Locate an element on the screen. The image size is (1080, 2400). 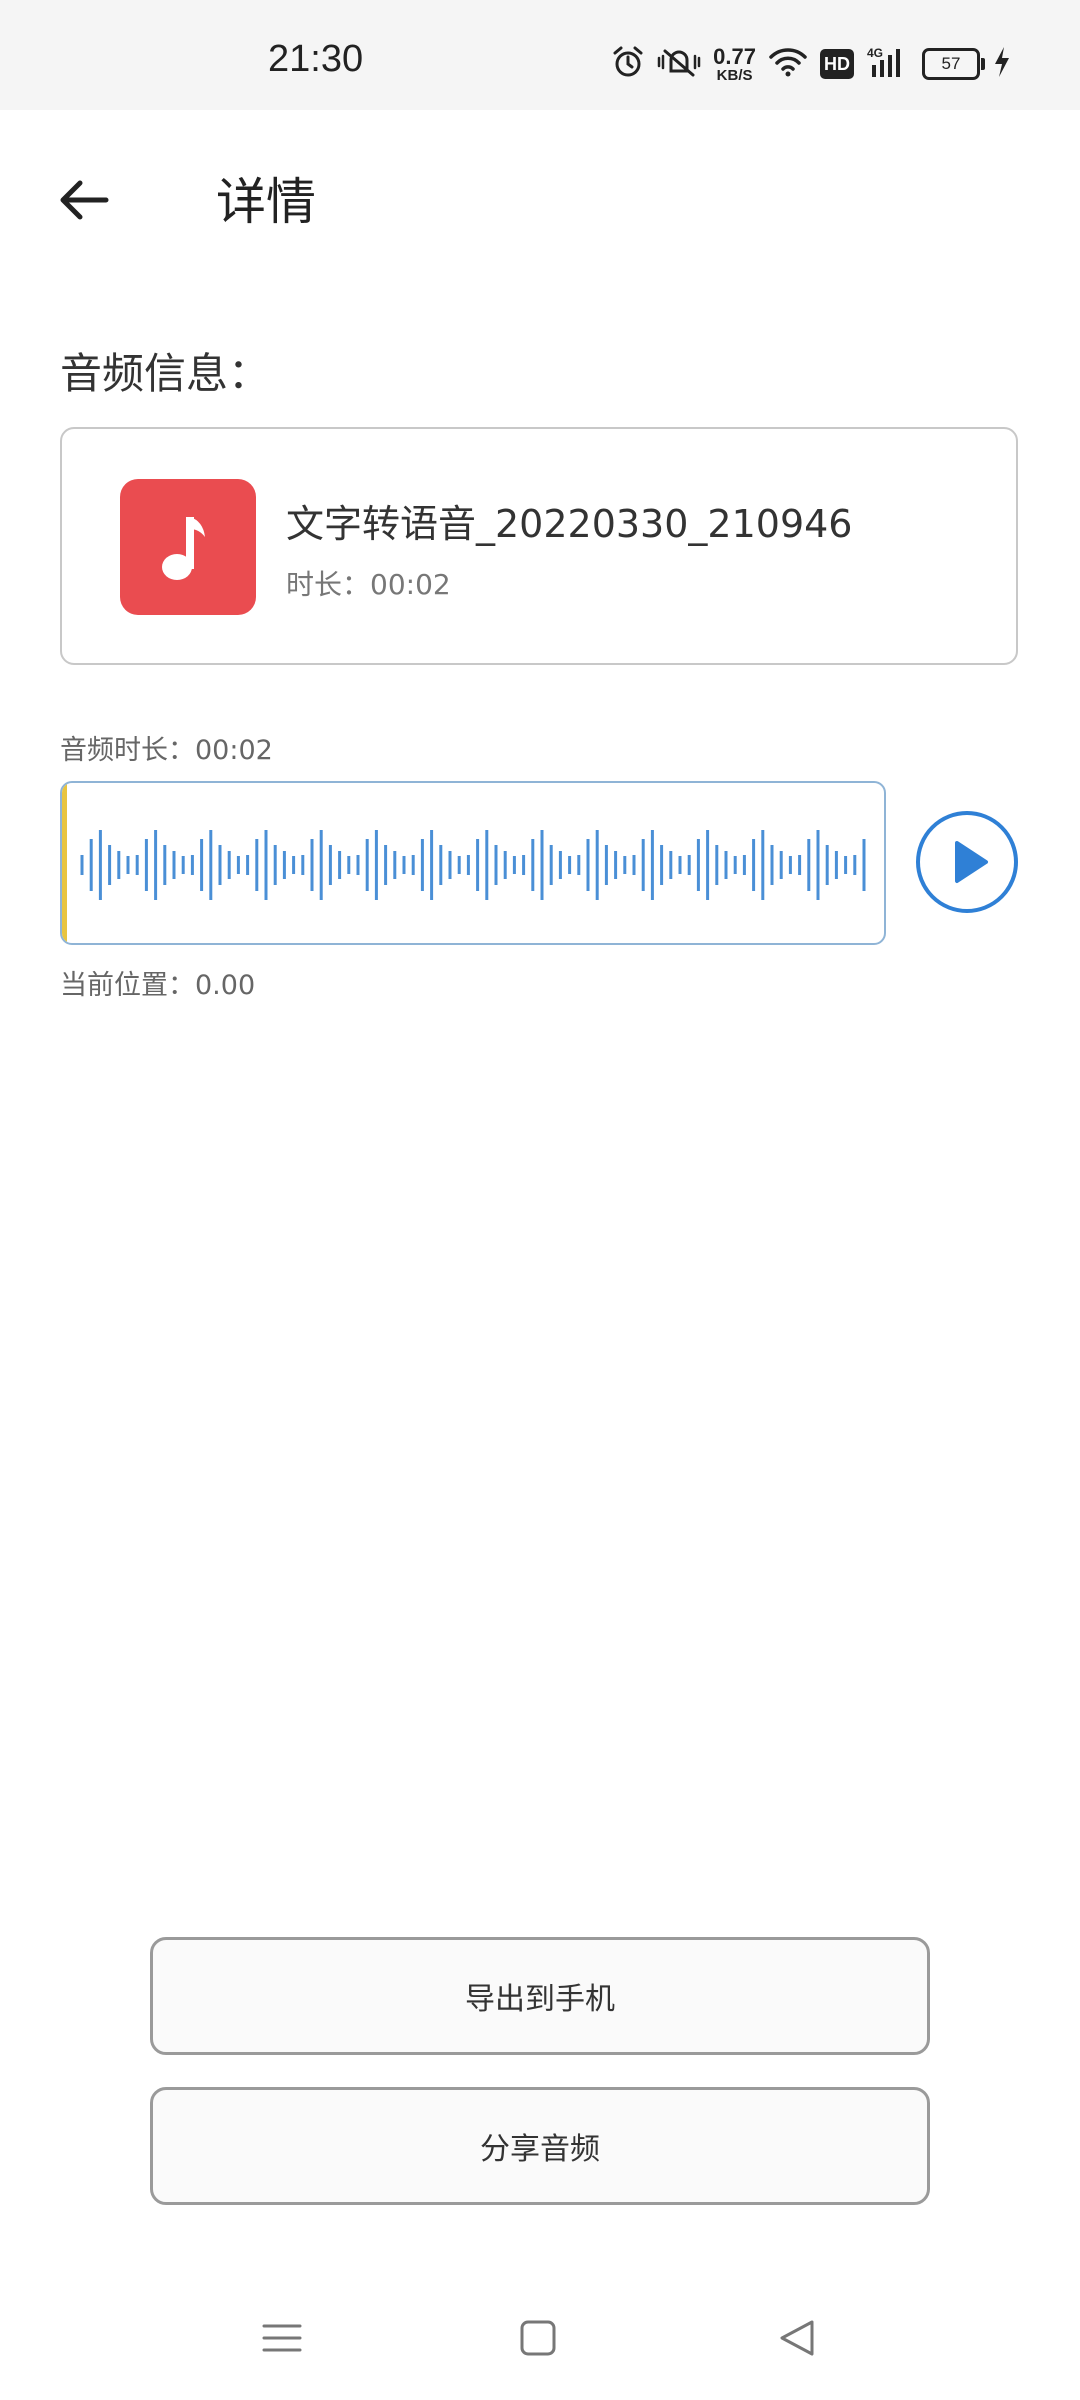
charging-icon is located at coordinates (1002, 64).